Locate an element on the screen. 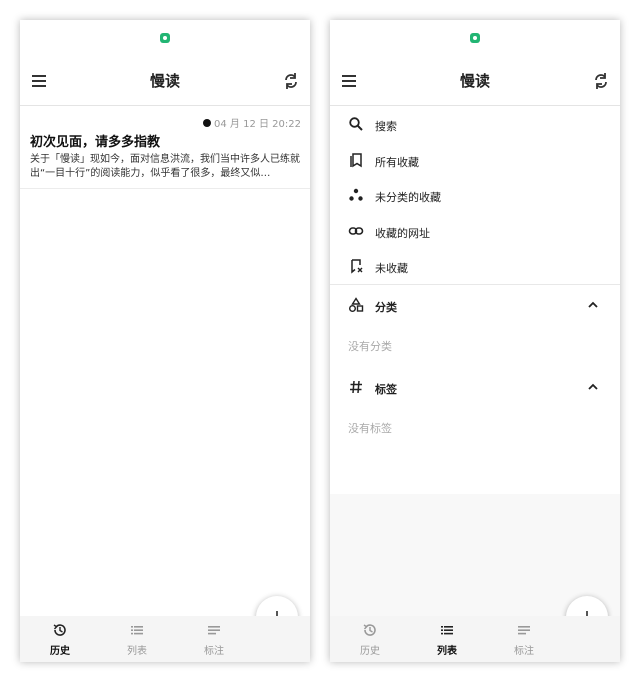  search-icon is located at coordinates (356, 124).